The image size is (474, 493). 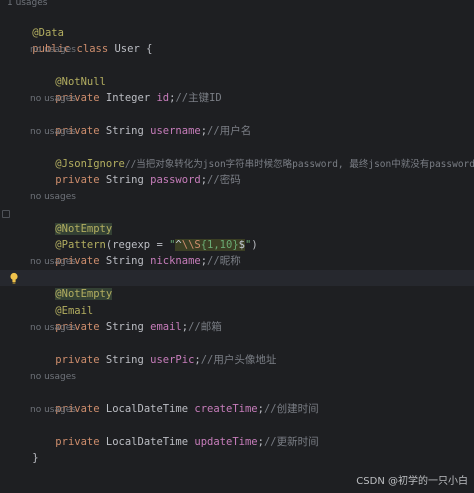 What do you see at coordinates (125, 89) in the screenshot?
I see `code-line: private Integer id;//主键ID` at bounding box center [125, 89].